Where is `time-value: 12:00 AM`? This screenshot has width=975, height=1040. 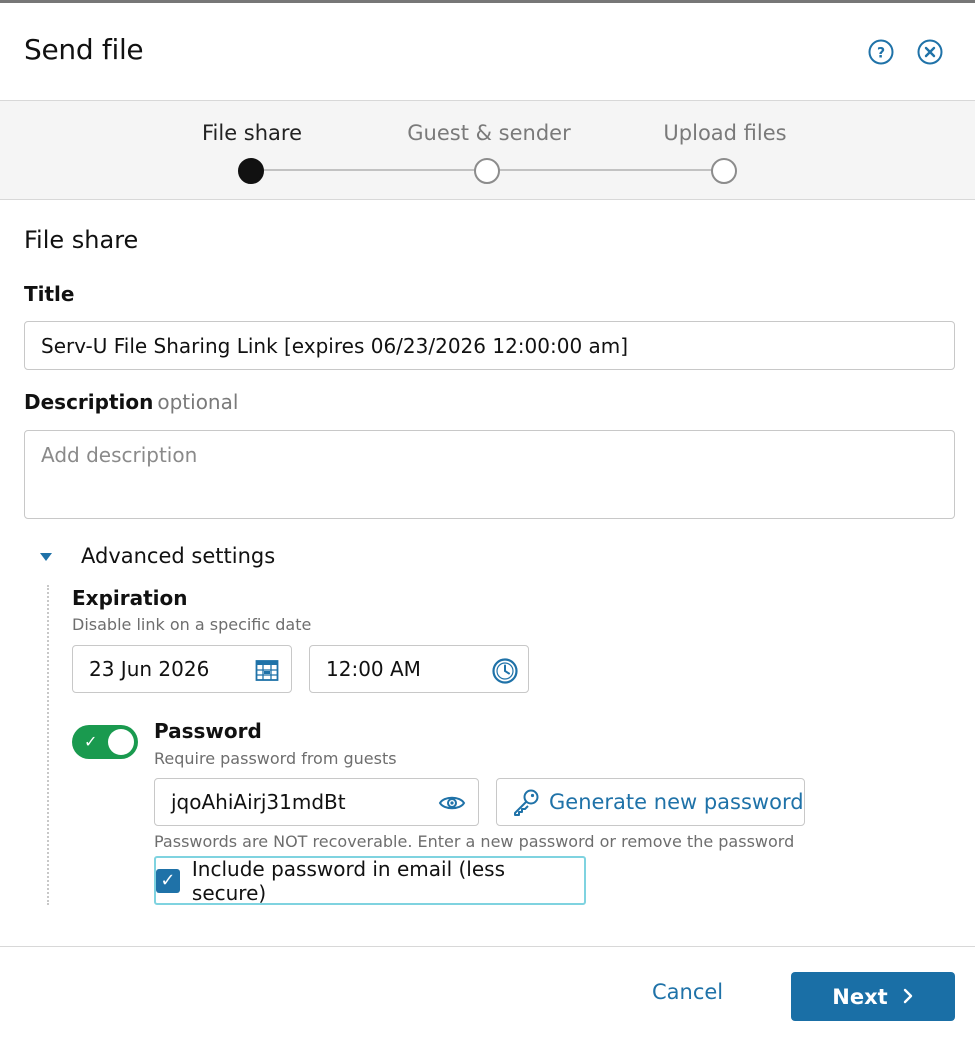 time-value: 12:00 AM is located at coordinates (373, 669).